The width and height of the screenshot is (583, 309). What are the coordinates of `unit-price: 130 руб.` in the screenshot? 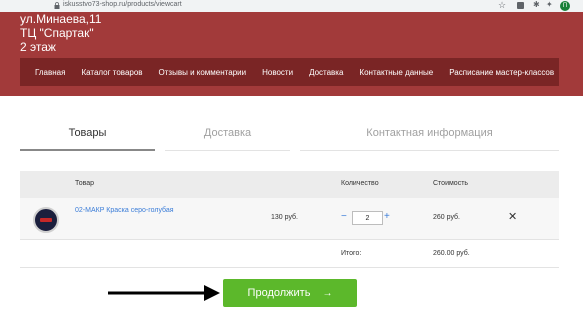 It's located at (284, 217).